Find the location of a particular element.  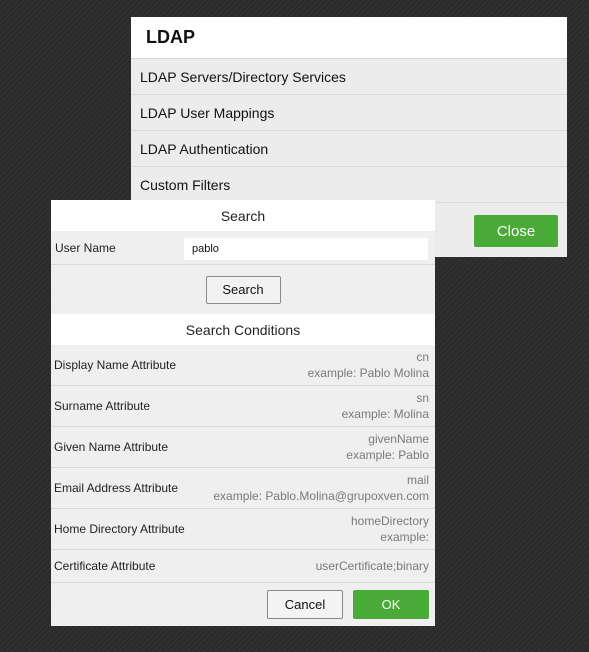

condition-label: Email Address Attribute is located at coordinates (116, 488).